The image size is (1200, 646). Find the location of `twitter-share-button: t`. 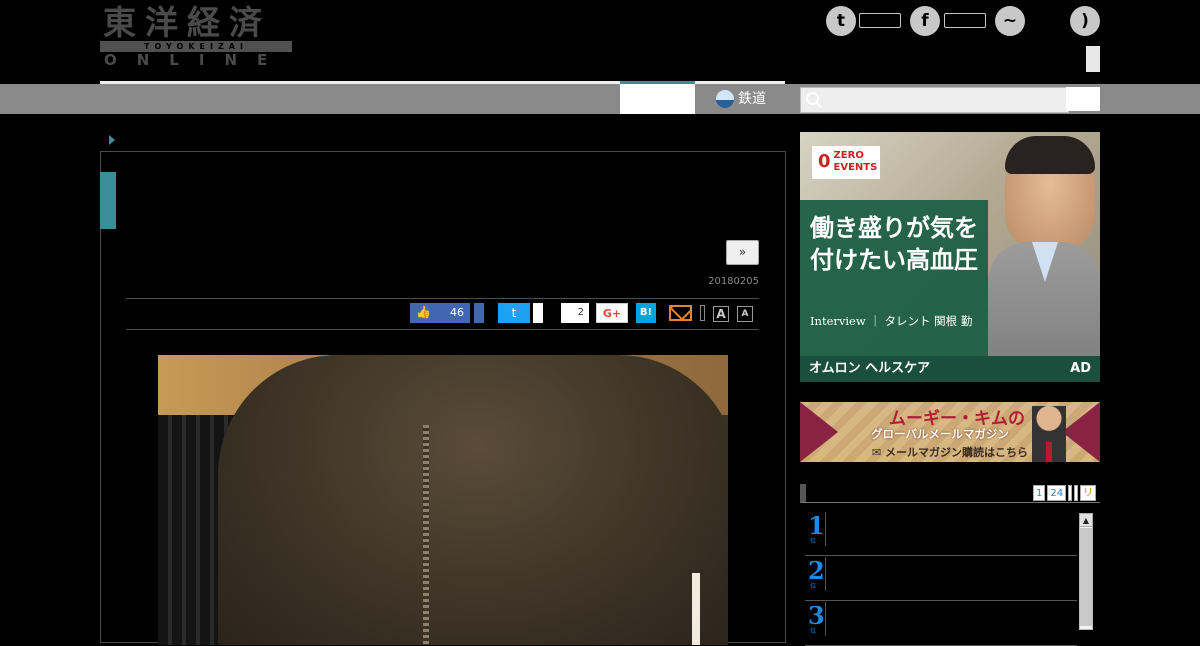

twitter-share-button: t is located at coordinates (514, 313).